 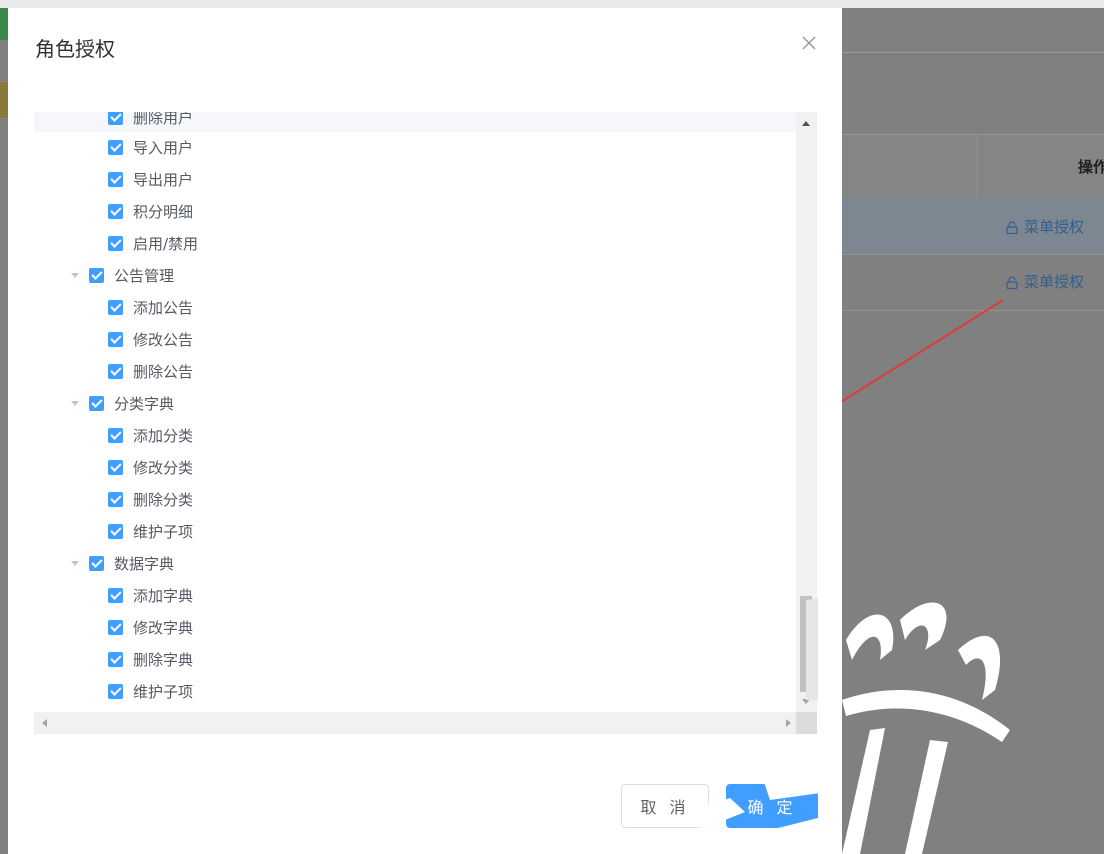 I want to click on tree-node-label: 分类字典, so click(x=144, y=403).